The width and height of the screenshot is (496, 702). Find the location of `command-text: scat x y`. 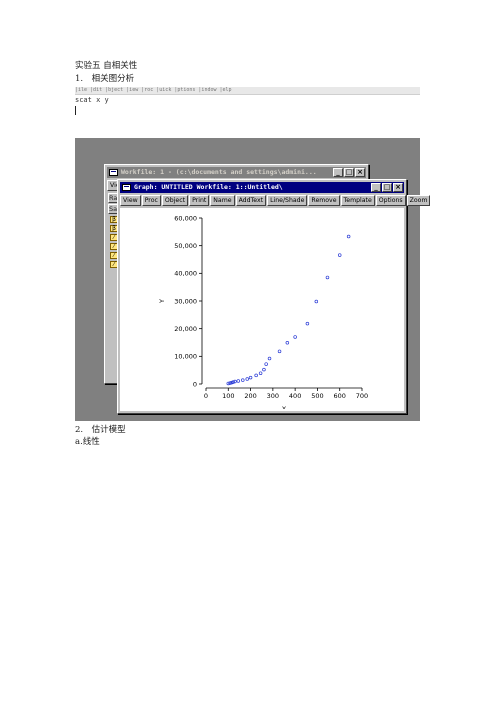

command-text: scat x y is located at coordinates (92, 100).